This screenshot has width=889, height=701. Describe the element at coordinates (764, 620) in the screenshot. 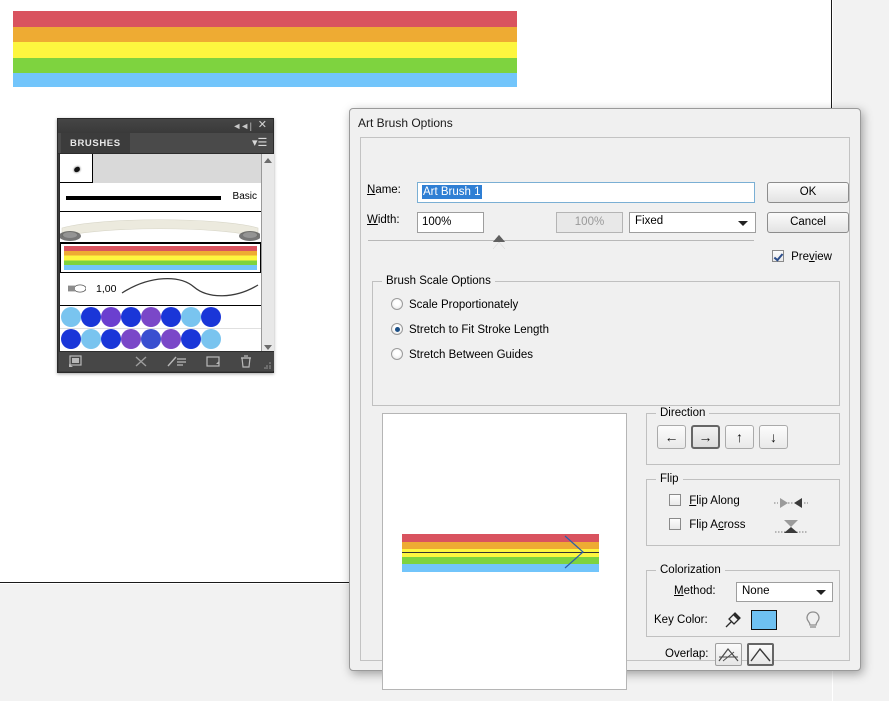

I see `key-color-swatch` at that location.